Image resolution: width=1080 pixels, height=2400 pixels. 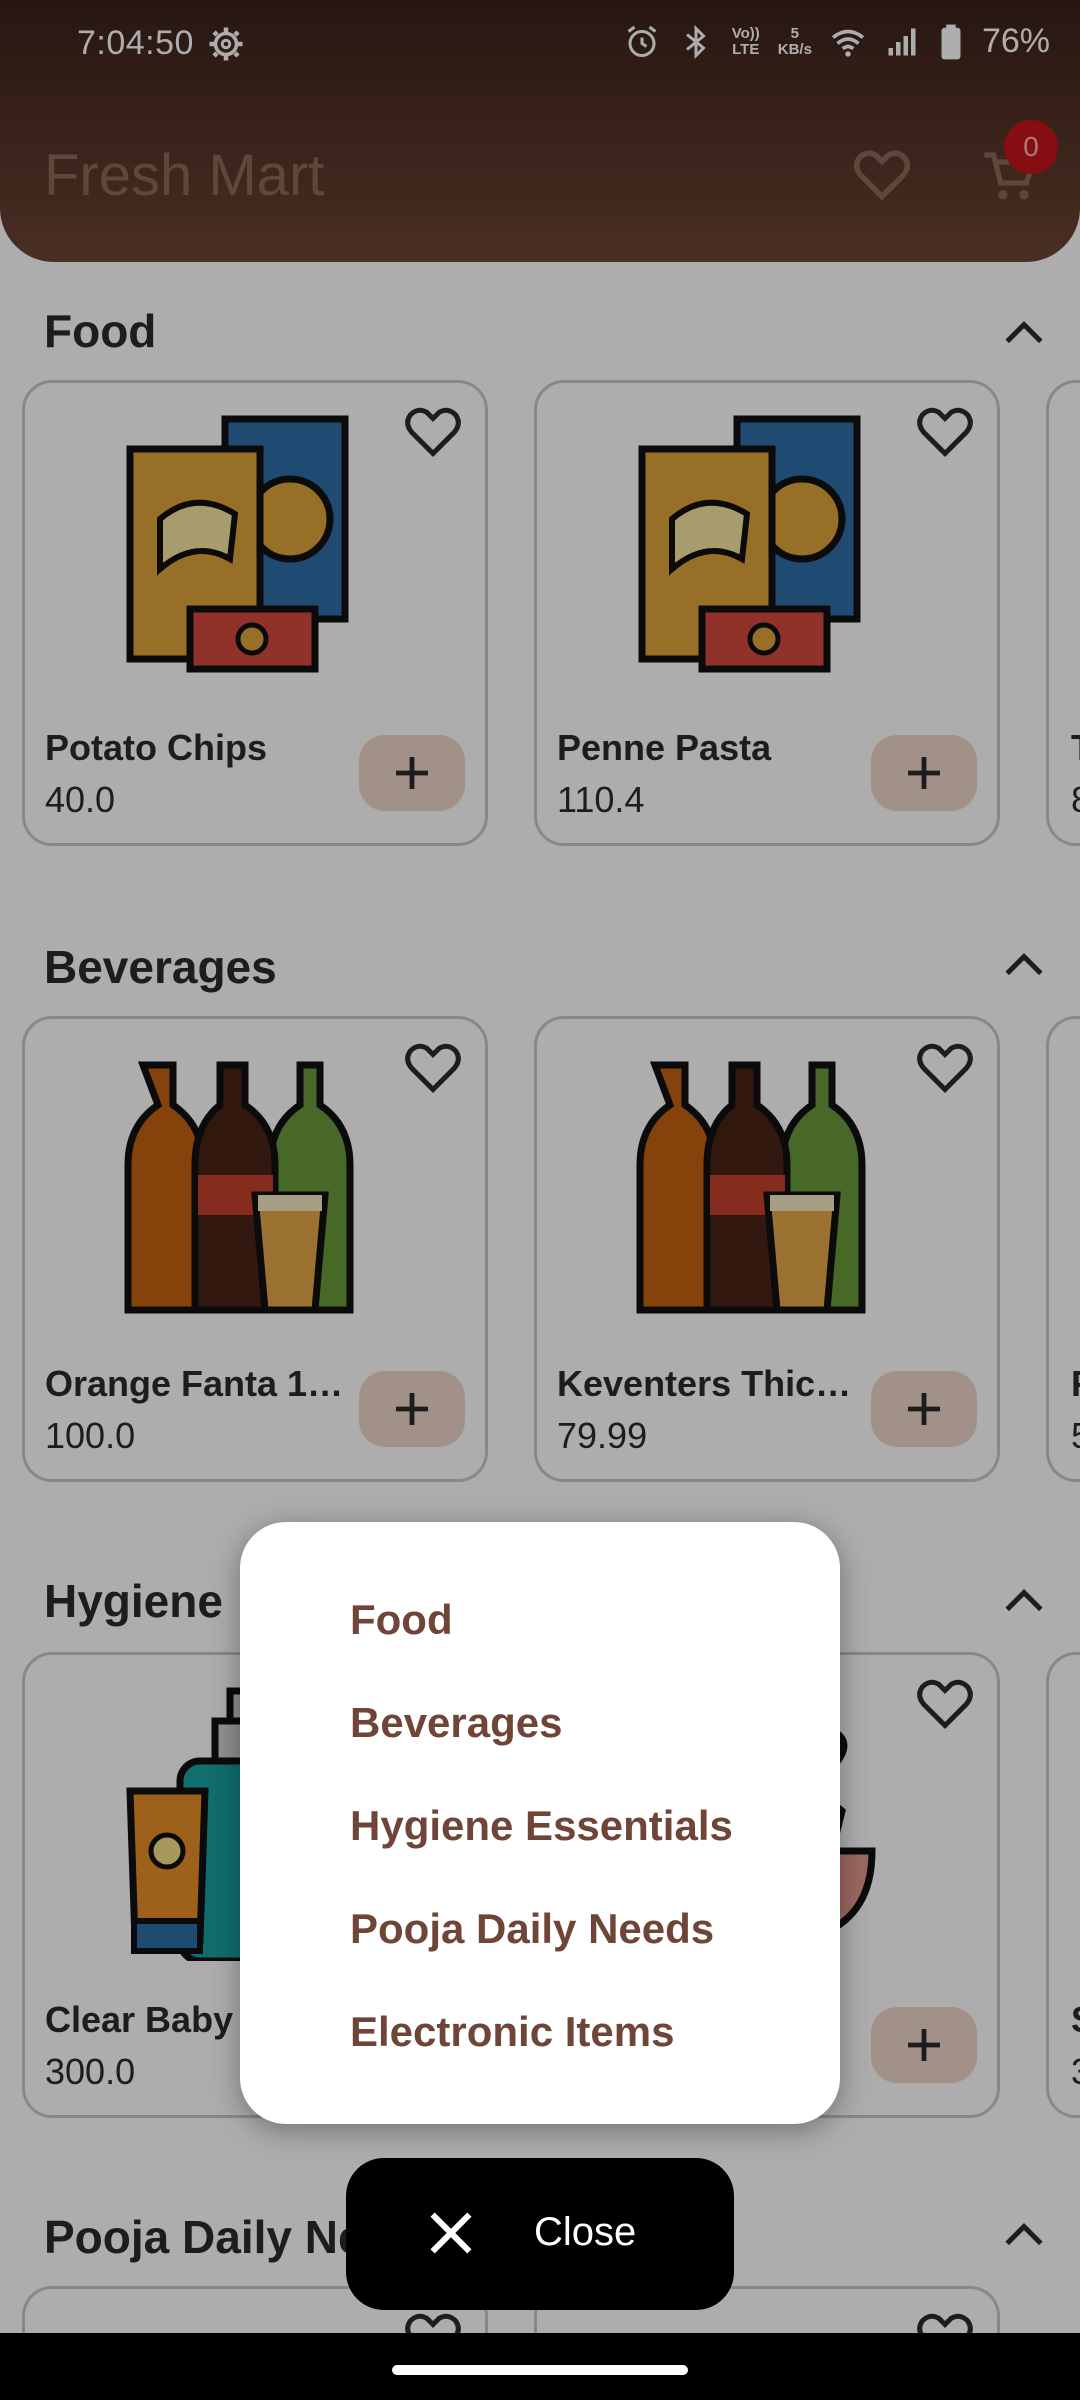 I want to click on close-icon, so click(x=451, y=2233).